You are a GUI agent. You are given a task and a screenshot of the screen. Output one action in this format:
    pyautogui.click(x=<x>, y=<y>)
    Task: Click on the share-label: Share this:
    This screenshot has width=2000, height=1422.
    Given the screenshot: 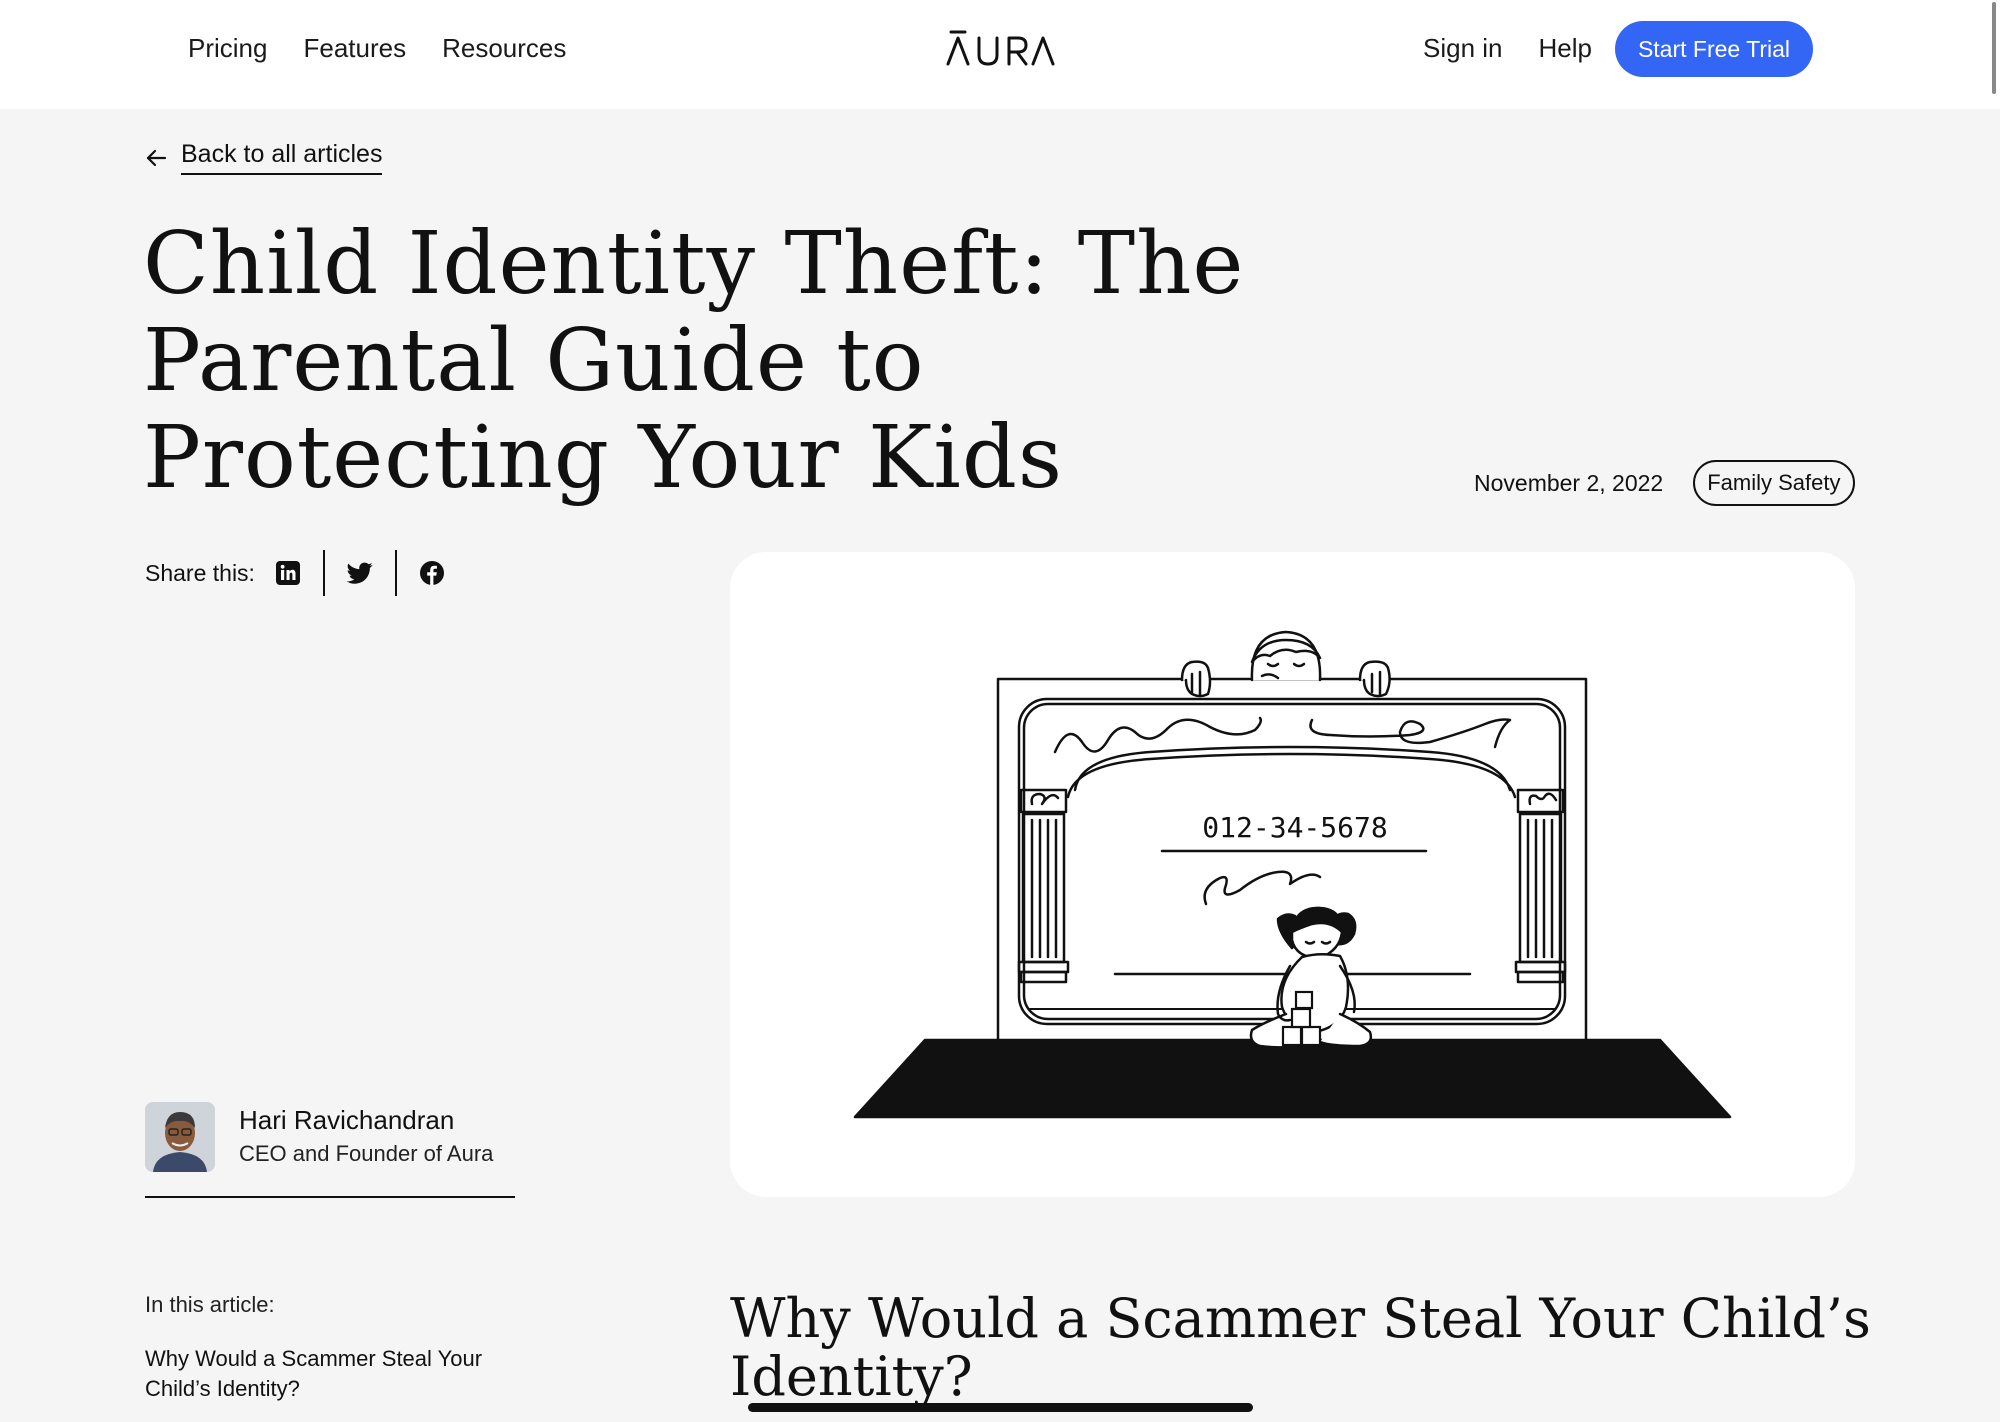 What is the action you would take?
    pyautogui.click(x=200, y=572)
    